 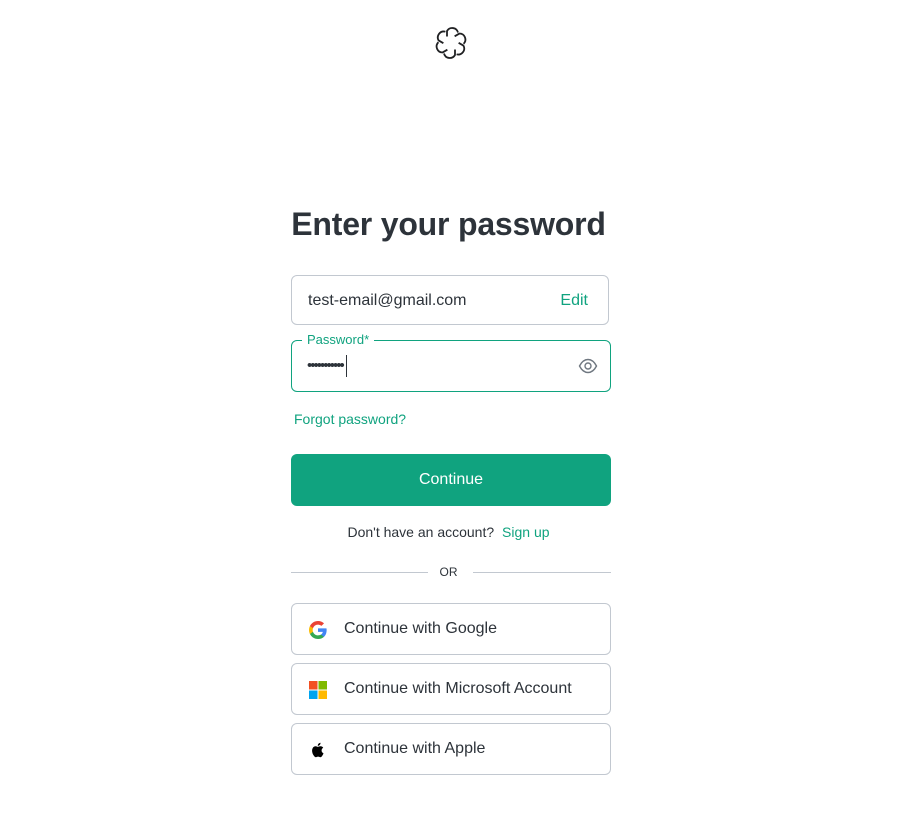 What do you see at coordinates (350, 419) in the screenshot?
I see `forgot-password-link: Forgot password?` at bounding box center [350, 419].